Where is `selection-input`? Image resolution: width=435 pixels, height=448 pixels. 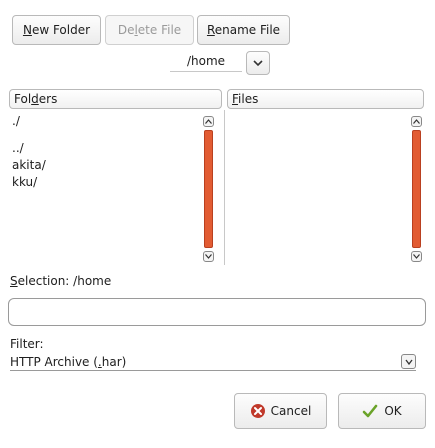
selection-input is located at coordinates (217, 312).